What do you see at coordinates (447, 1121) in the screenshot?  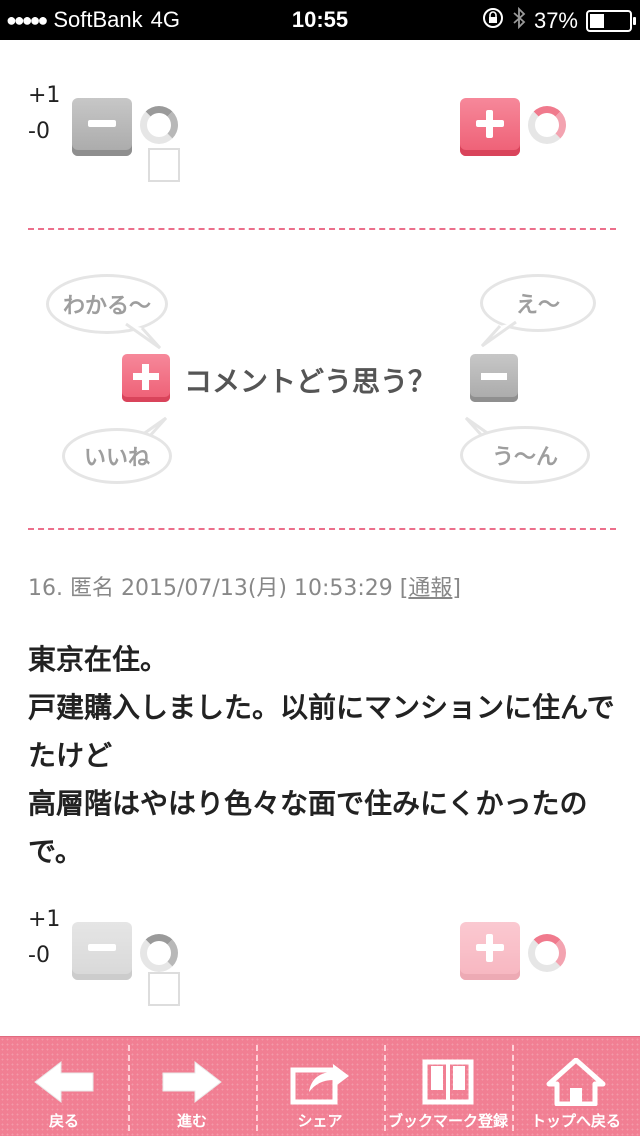 I see `bookmark-label: ブックマーク登録` at bounding box center [447, 1121].